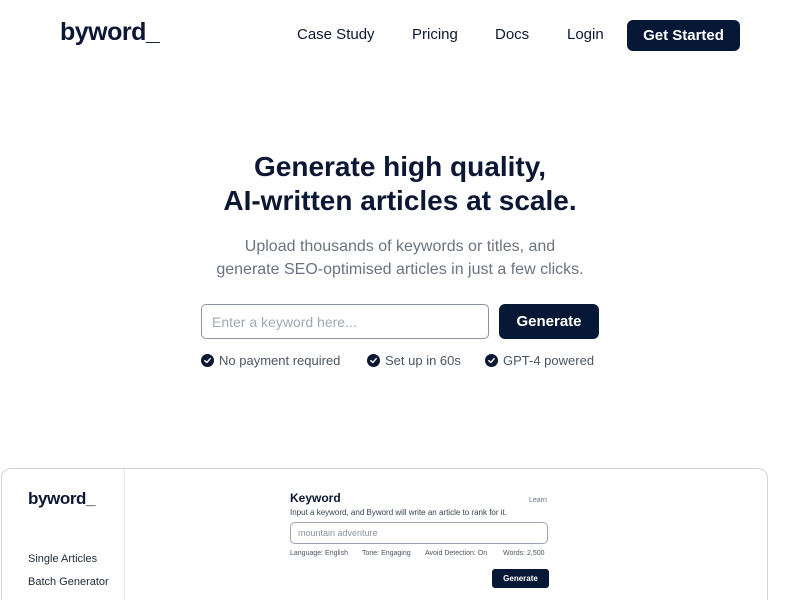  What do you see at coordinates (520, 578) in the screenshot?
I see `preview-generate-button: Generate` at bounding box center [520, 578].